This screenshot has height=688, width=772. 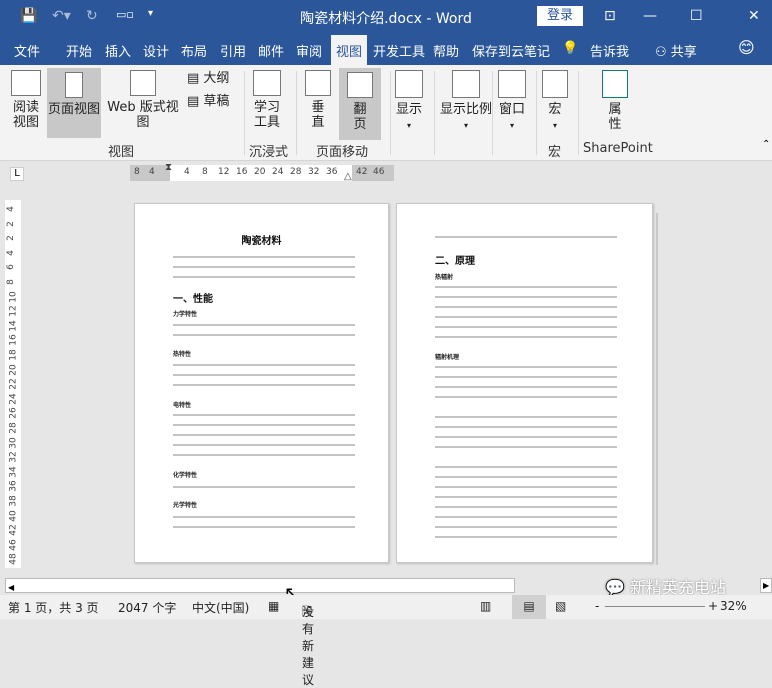 What do you see at coordinates (696, 16) in the screenshot?
I see `maximize-button: ☐` at bounding box center [696, 16].